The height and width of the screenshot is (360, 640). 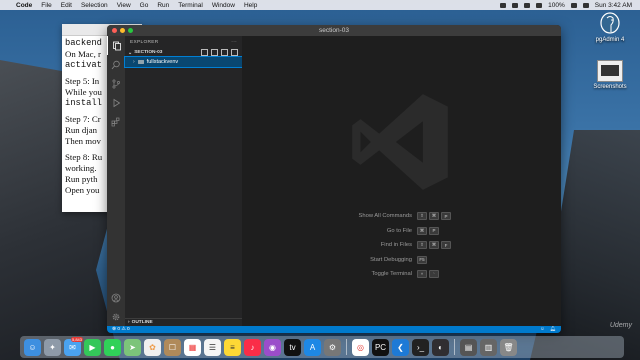 What do you see at coordinates (116, 45) in the screenshot?
I see `explorer-icon` at bounding box center [116, 45].